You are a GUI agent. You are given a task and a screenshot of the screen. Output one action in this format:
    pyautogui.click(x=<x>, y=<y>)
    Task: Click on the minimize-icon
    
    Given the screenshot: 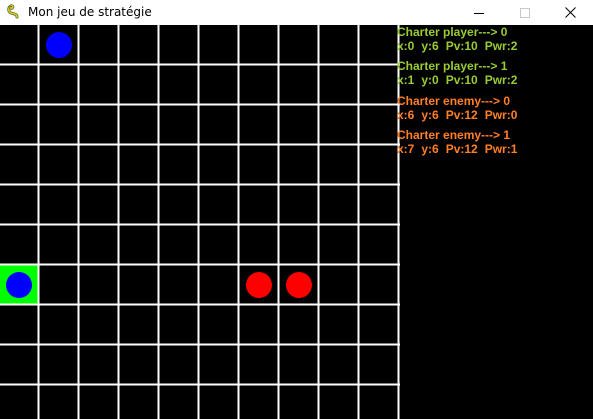 What is the action you would take?
    pyautogui.click(x=479, y=13)
    